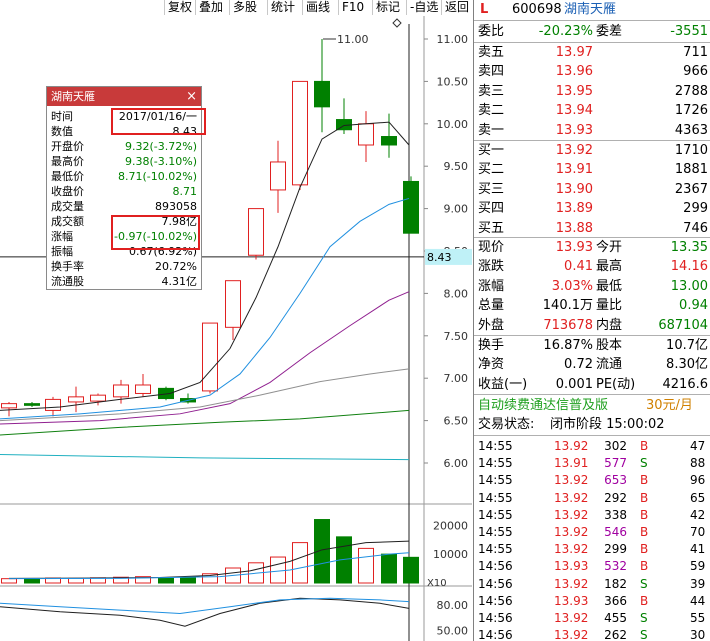  What do you see at coordinates (695, 52) in the screenshot?
I see `order-volume: 711` at bounding box center [695, 52].